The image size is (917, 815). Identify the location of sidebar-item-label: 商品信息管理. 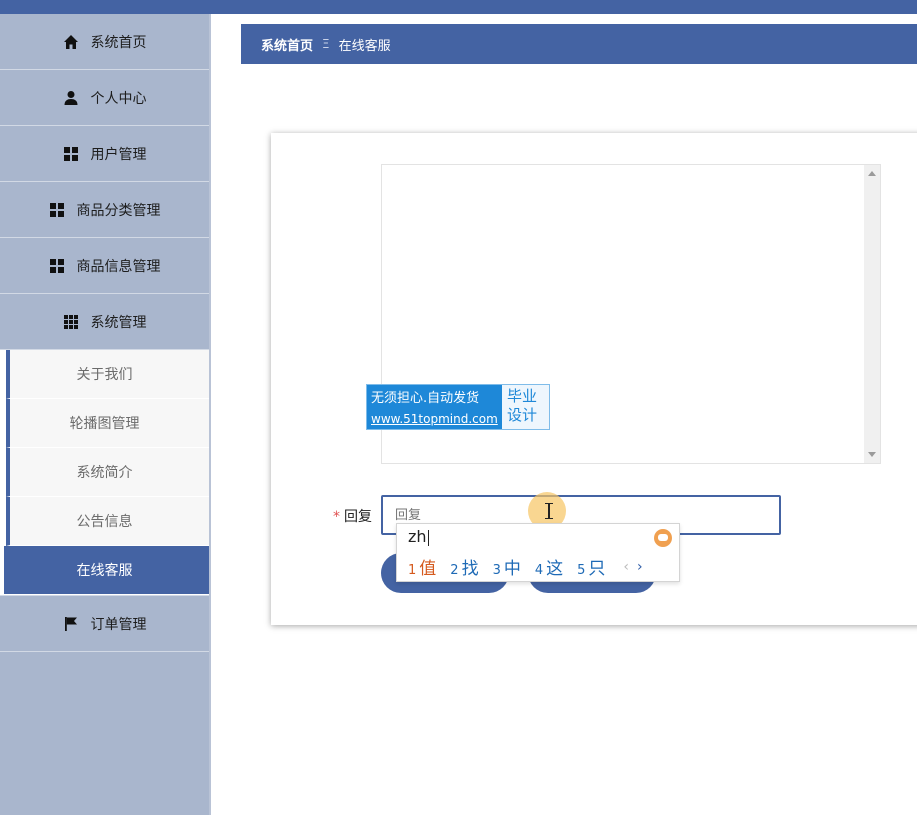
(118, 266).